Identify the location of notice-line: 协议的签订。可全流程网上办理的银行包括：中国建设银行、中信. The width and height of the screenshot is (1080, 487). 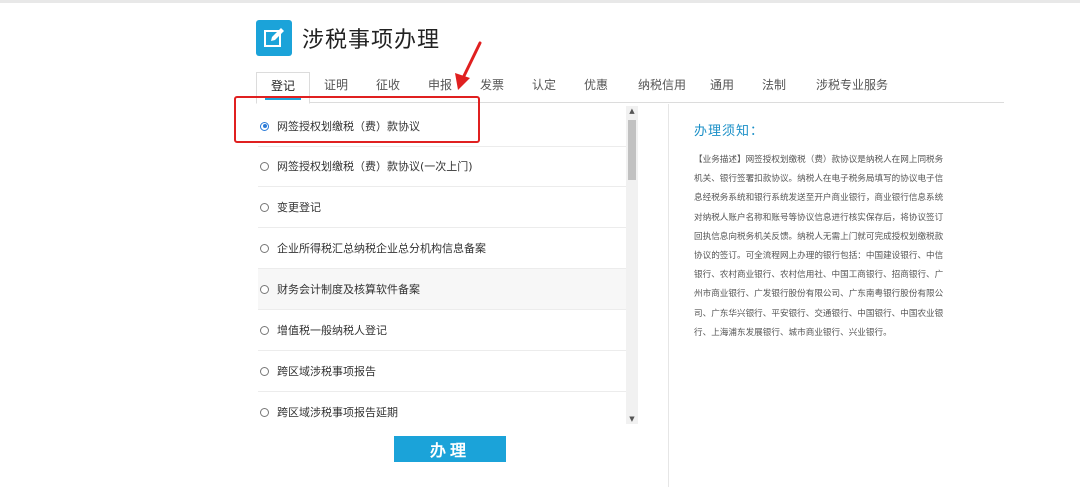
(819, 256).